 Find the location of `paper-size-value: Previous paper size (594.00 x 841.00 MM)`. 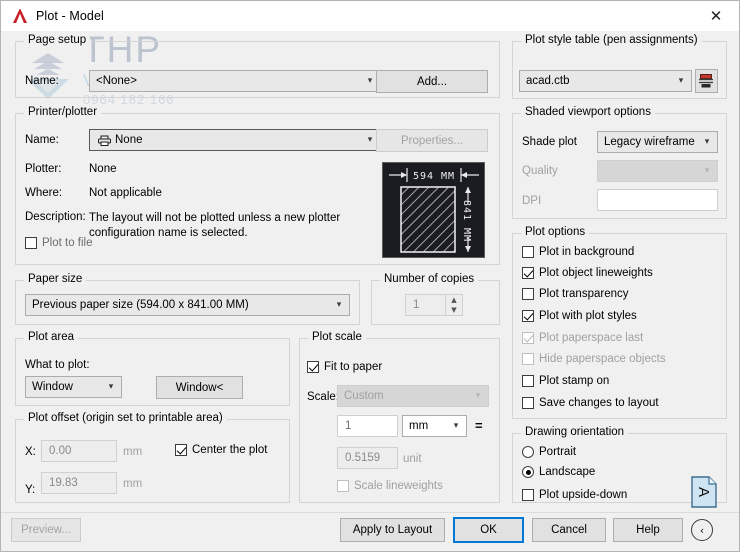

paper-size-value: Previous paper size (594.00 x 841.00 MM) is located at coordinates (140, 305).